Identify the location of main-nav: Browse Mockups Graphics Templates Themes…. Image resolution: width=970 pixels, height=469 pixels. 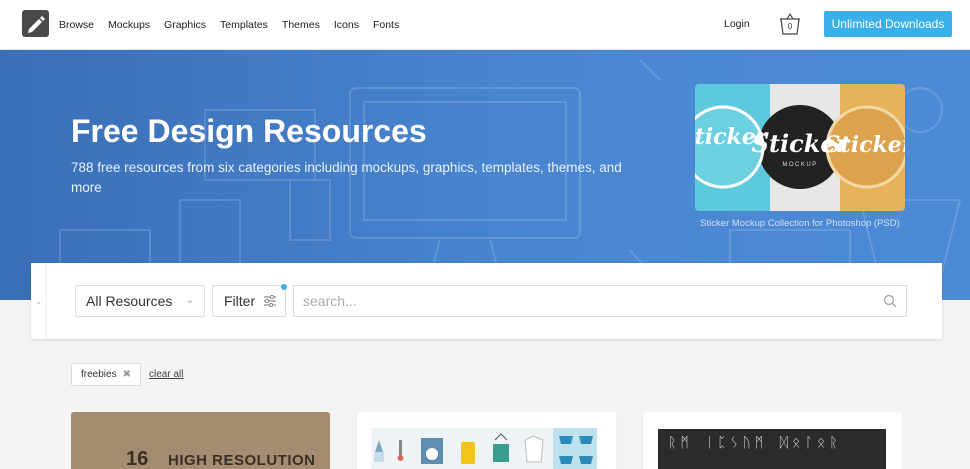
(236, 25).